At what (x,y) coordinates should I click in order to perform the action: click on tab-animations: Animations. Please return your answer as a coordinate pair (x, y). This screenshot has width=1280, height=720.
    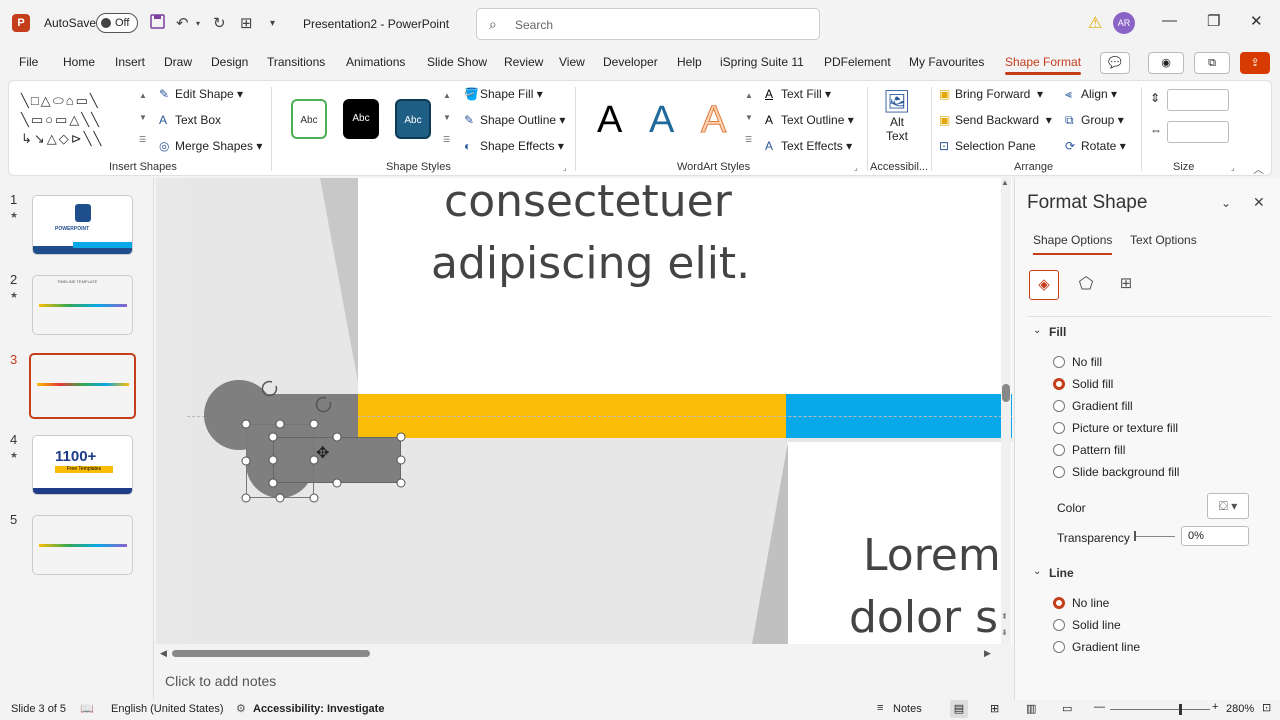
    Looking at the image, I should click on (375, 62).